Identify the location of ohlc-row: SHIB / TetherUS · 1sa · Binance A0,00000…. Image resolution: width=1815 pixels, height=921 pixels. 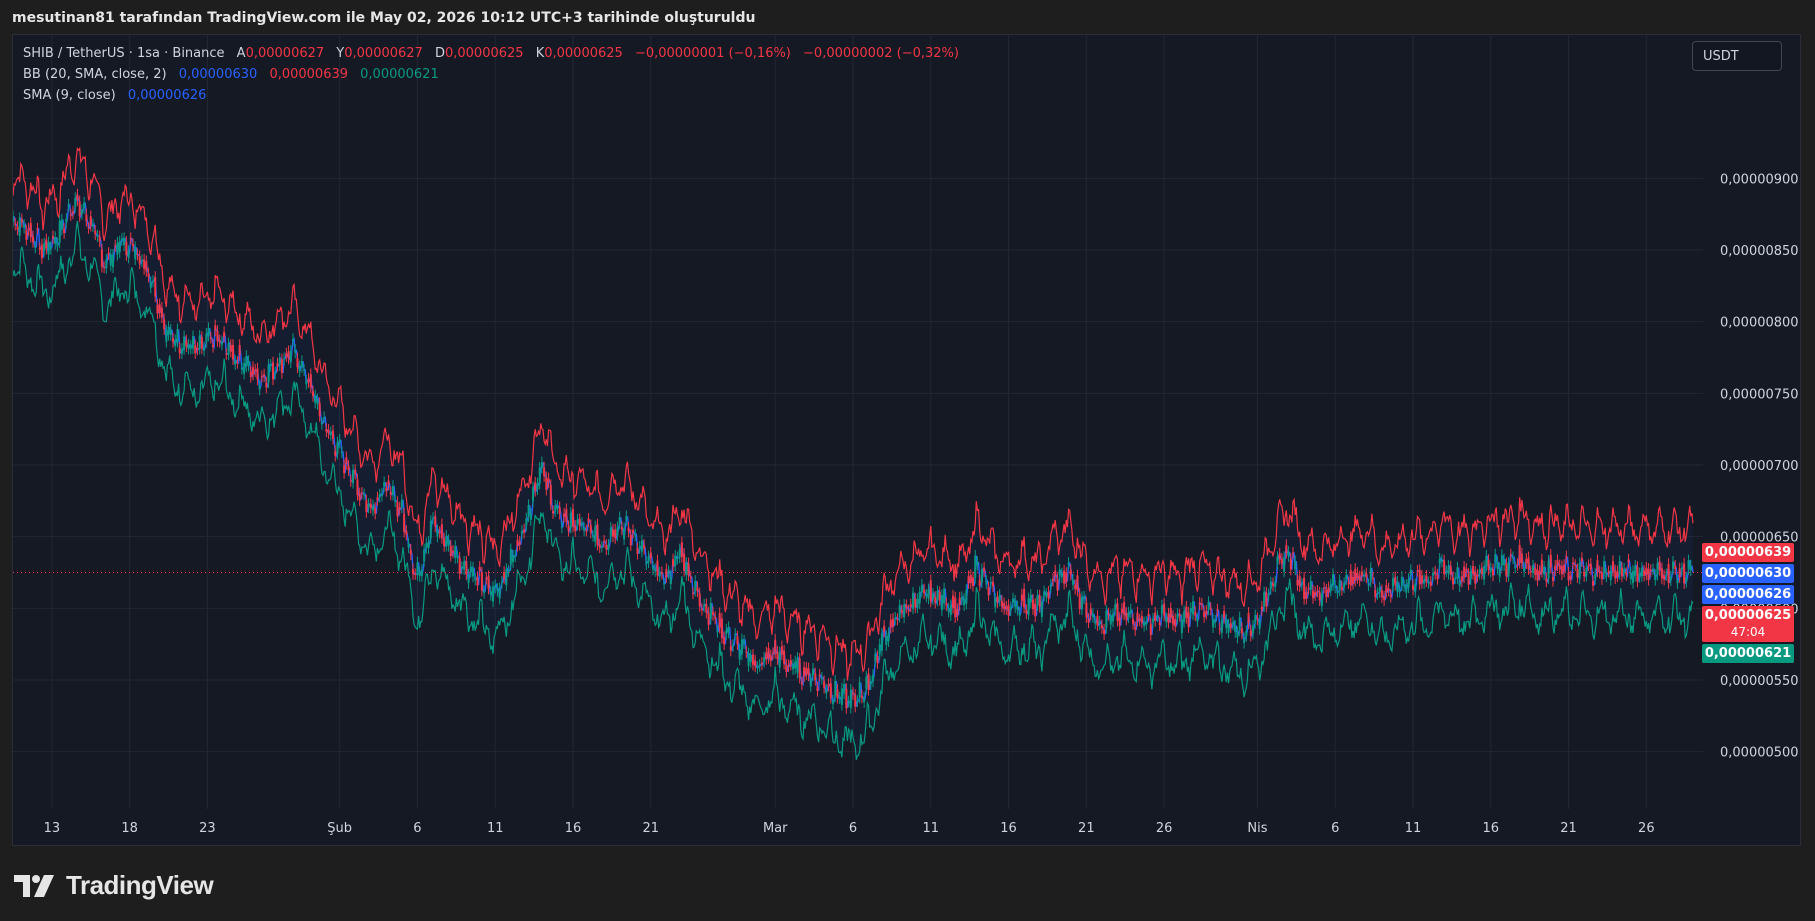
(491, 53).